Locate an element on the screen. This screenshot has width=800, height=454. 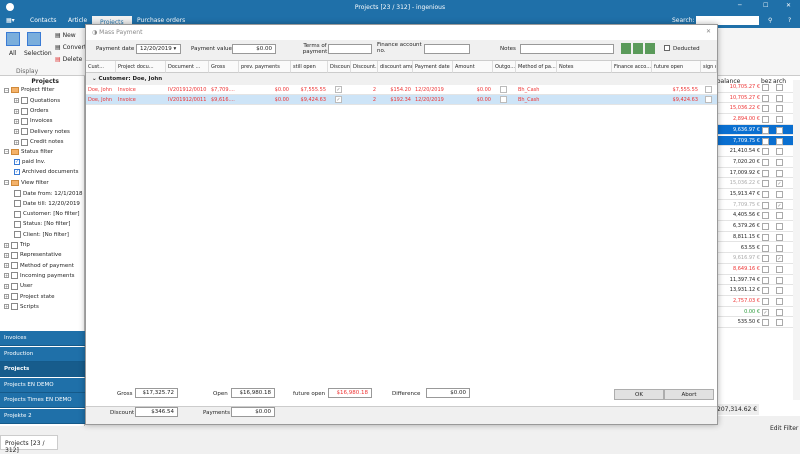
tree-item: − Project filter is located at coordinates (29, 90).